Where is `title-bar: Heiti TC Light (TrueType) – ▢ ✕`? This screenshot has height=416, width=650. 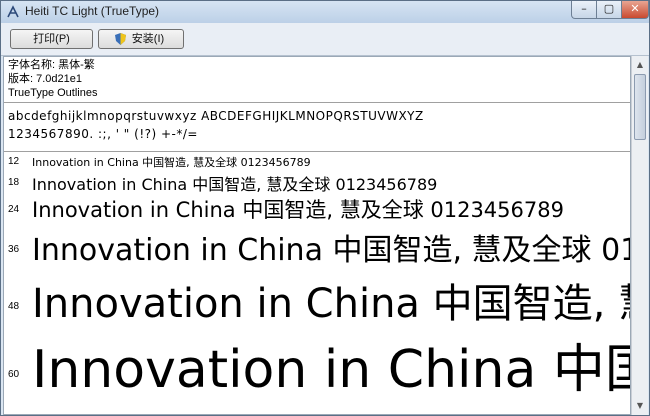 title-bar: Heiti TC Light (TrueType) – ▢ ✕ is located at coordinates (325, 12).